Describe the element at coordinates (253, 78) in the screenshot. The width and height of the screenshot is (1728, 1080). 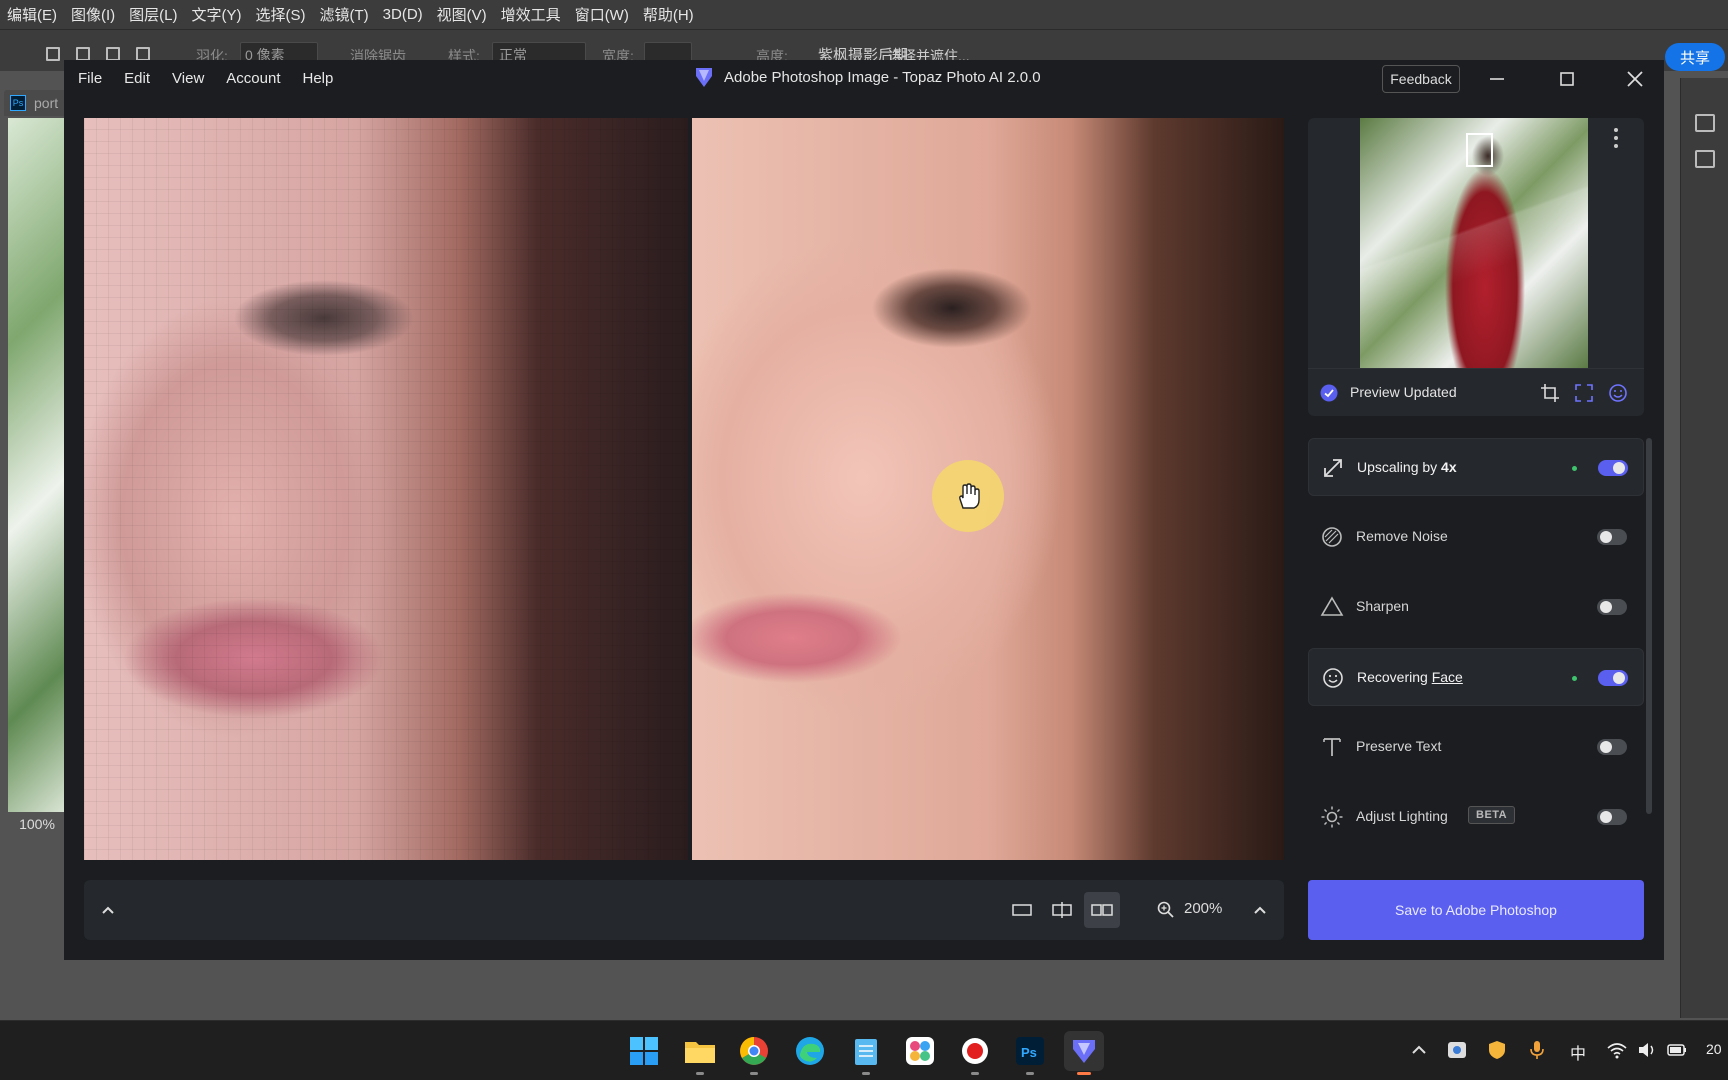
I see `menu-account: Account` at that location.